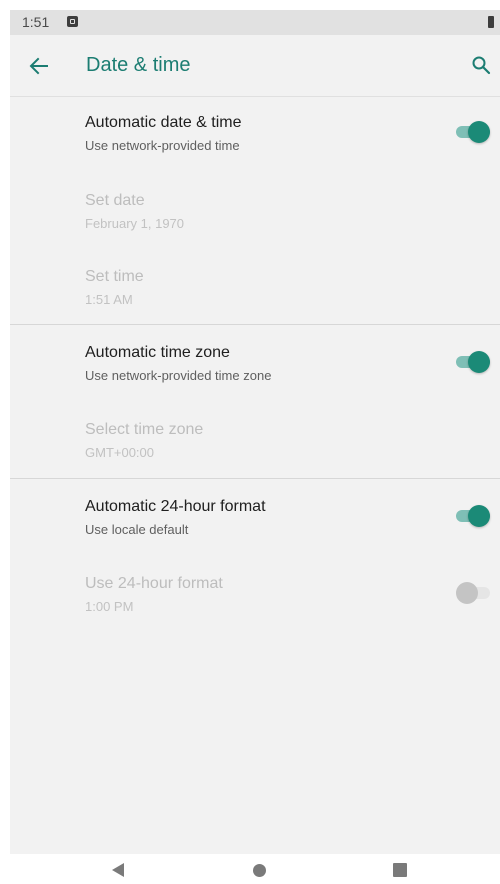 Image resolution: width=500 pixels, height=884 pixels. What do you see at coordinates (157, 352) in the screenshot?
I see `auto-time-zone-title: Automatic time zone` at bounding box center [157, 352].